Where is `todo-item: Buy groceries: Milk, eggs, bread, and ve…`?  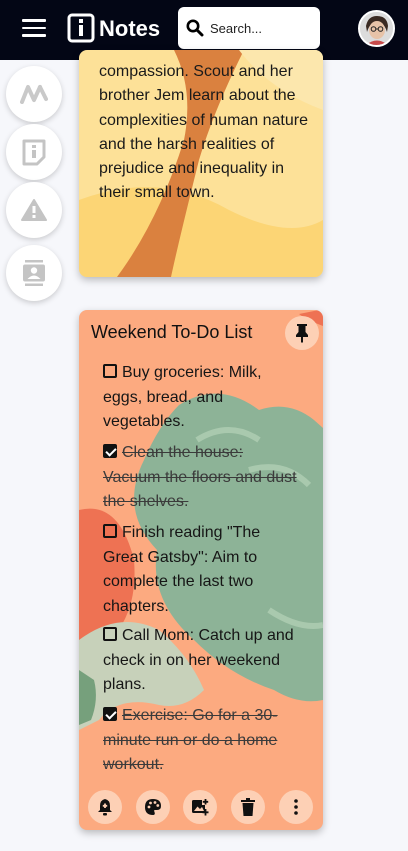
todo-item: Buy groceries: Milk, eggs, bread, and ve… is located at coordinates (203, 398).